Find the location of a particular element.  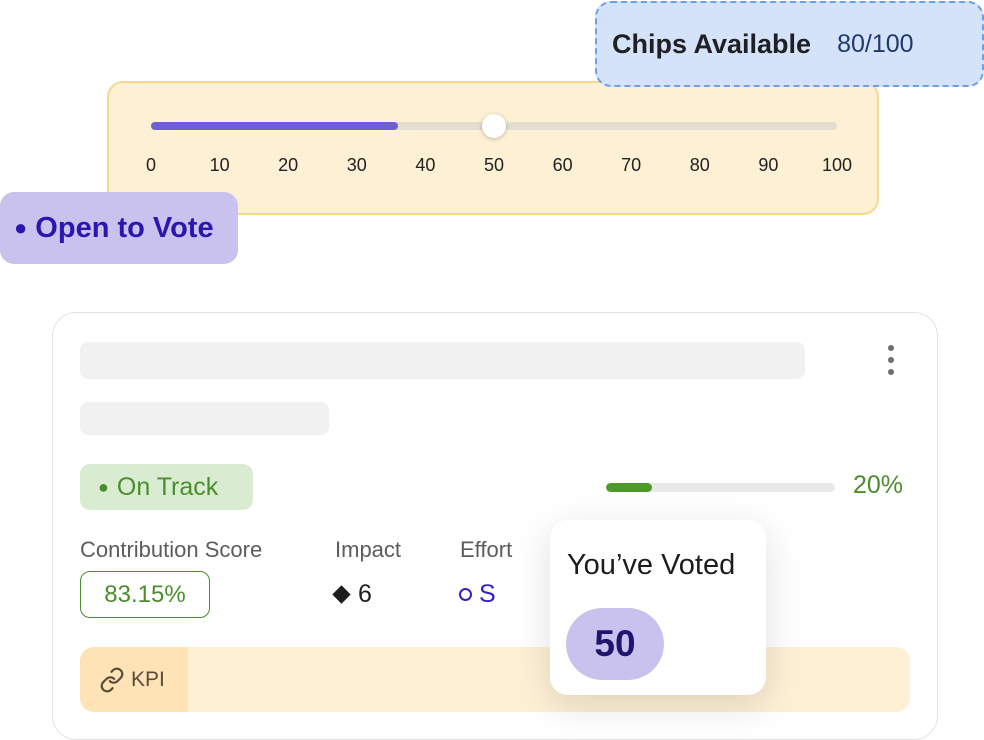

chips-available-value: 80/100 is located at coordinates (875, 43).